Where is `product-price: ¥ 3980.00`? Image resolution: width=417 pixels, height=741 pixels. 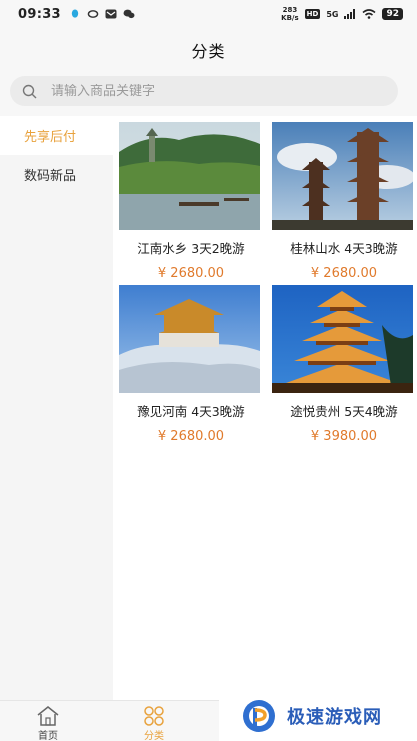
product-price: ¥ 3980.00 is located at coordinates (344, 436).